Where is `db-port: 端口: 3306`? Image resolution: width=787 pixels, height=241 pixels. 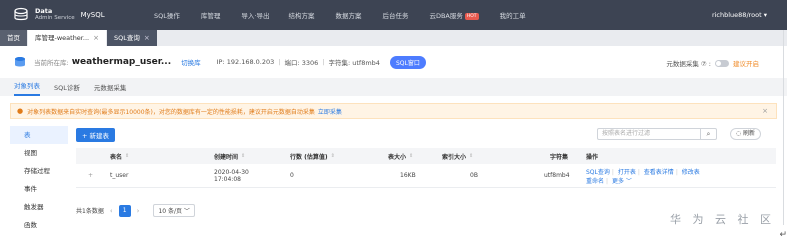
db-port: 端口: 3306 is located at coordinates (301, 63).